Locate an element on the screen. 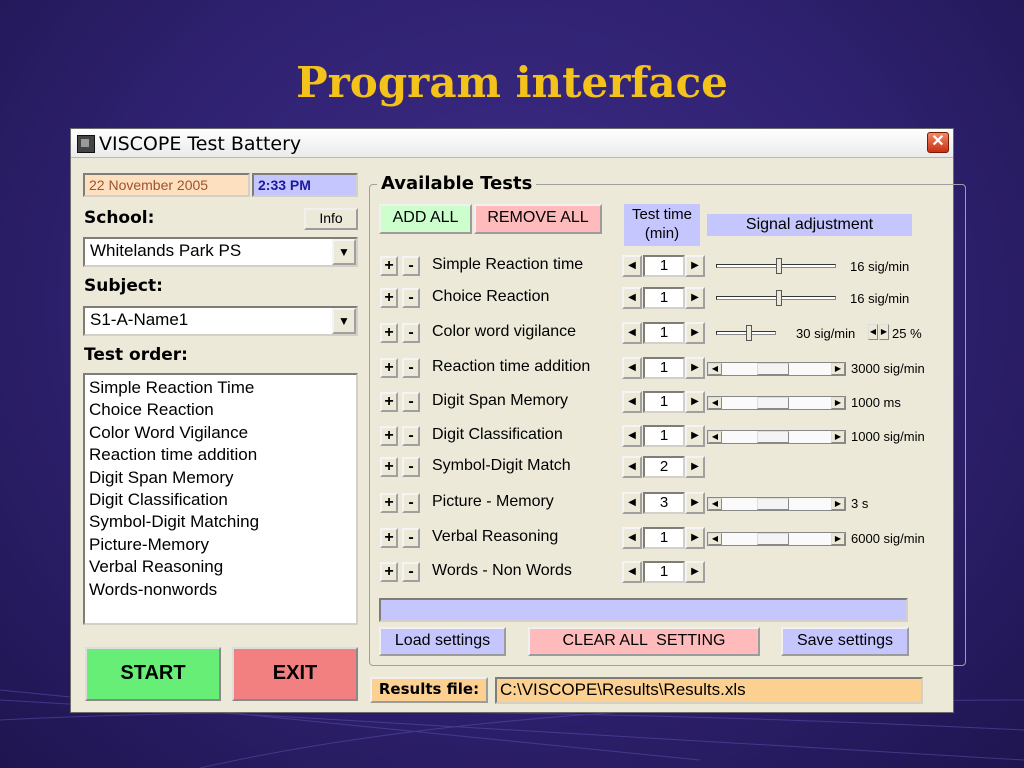  start-button: START is located at coordinates (153, 674).